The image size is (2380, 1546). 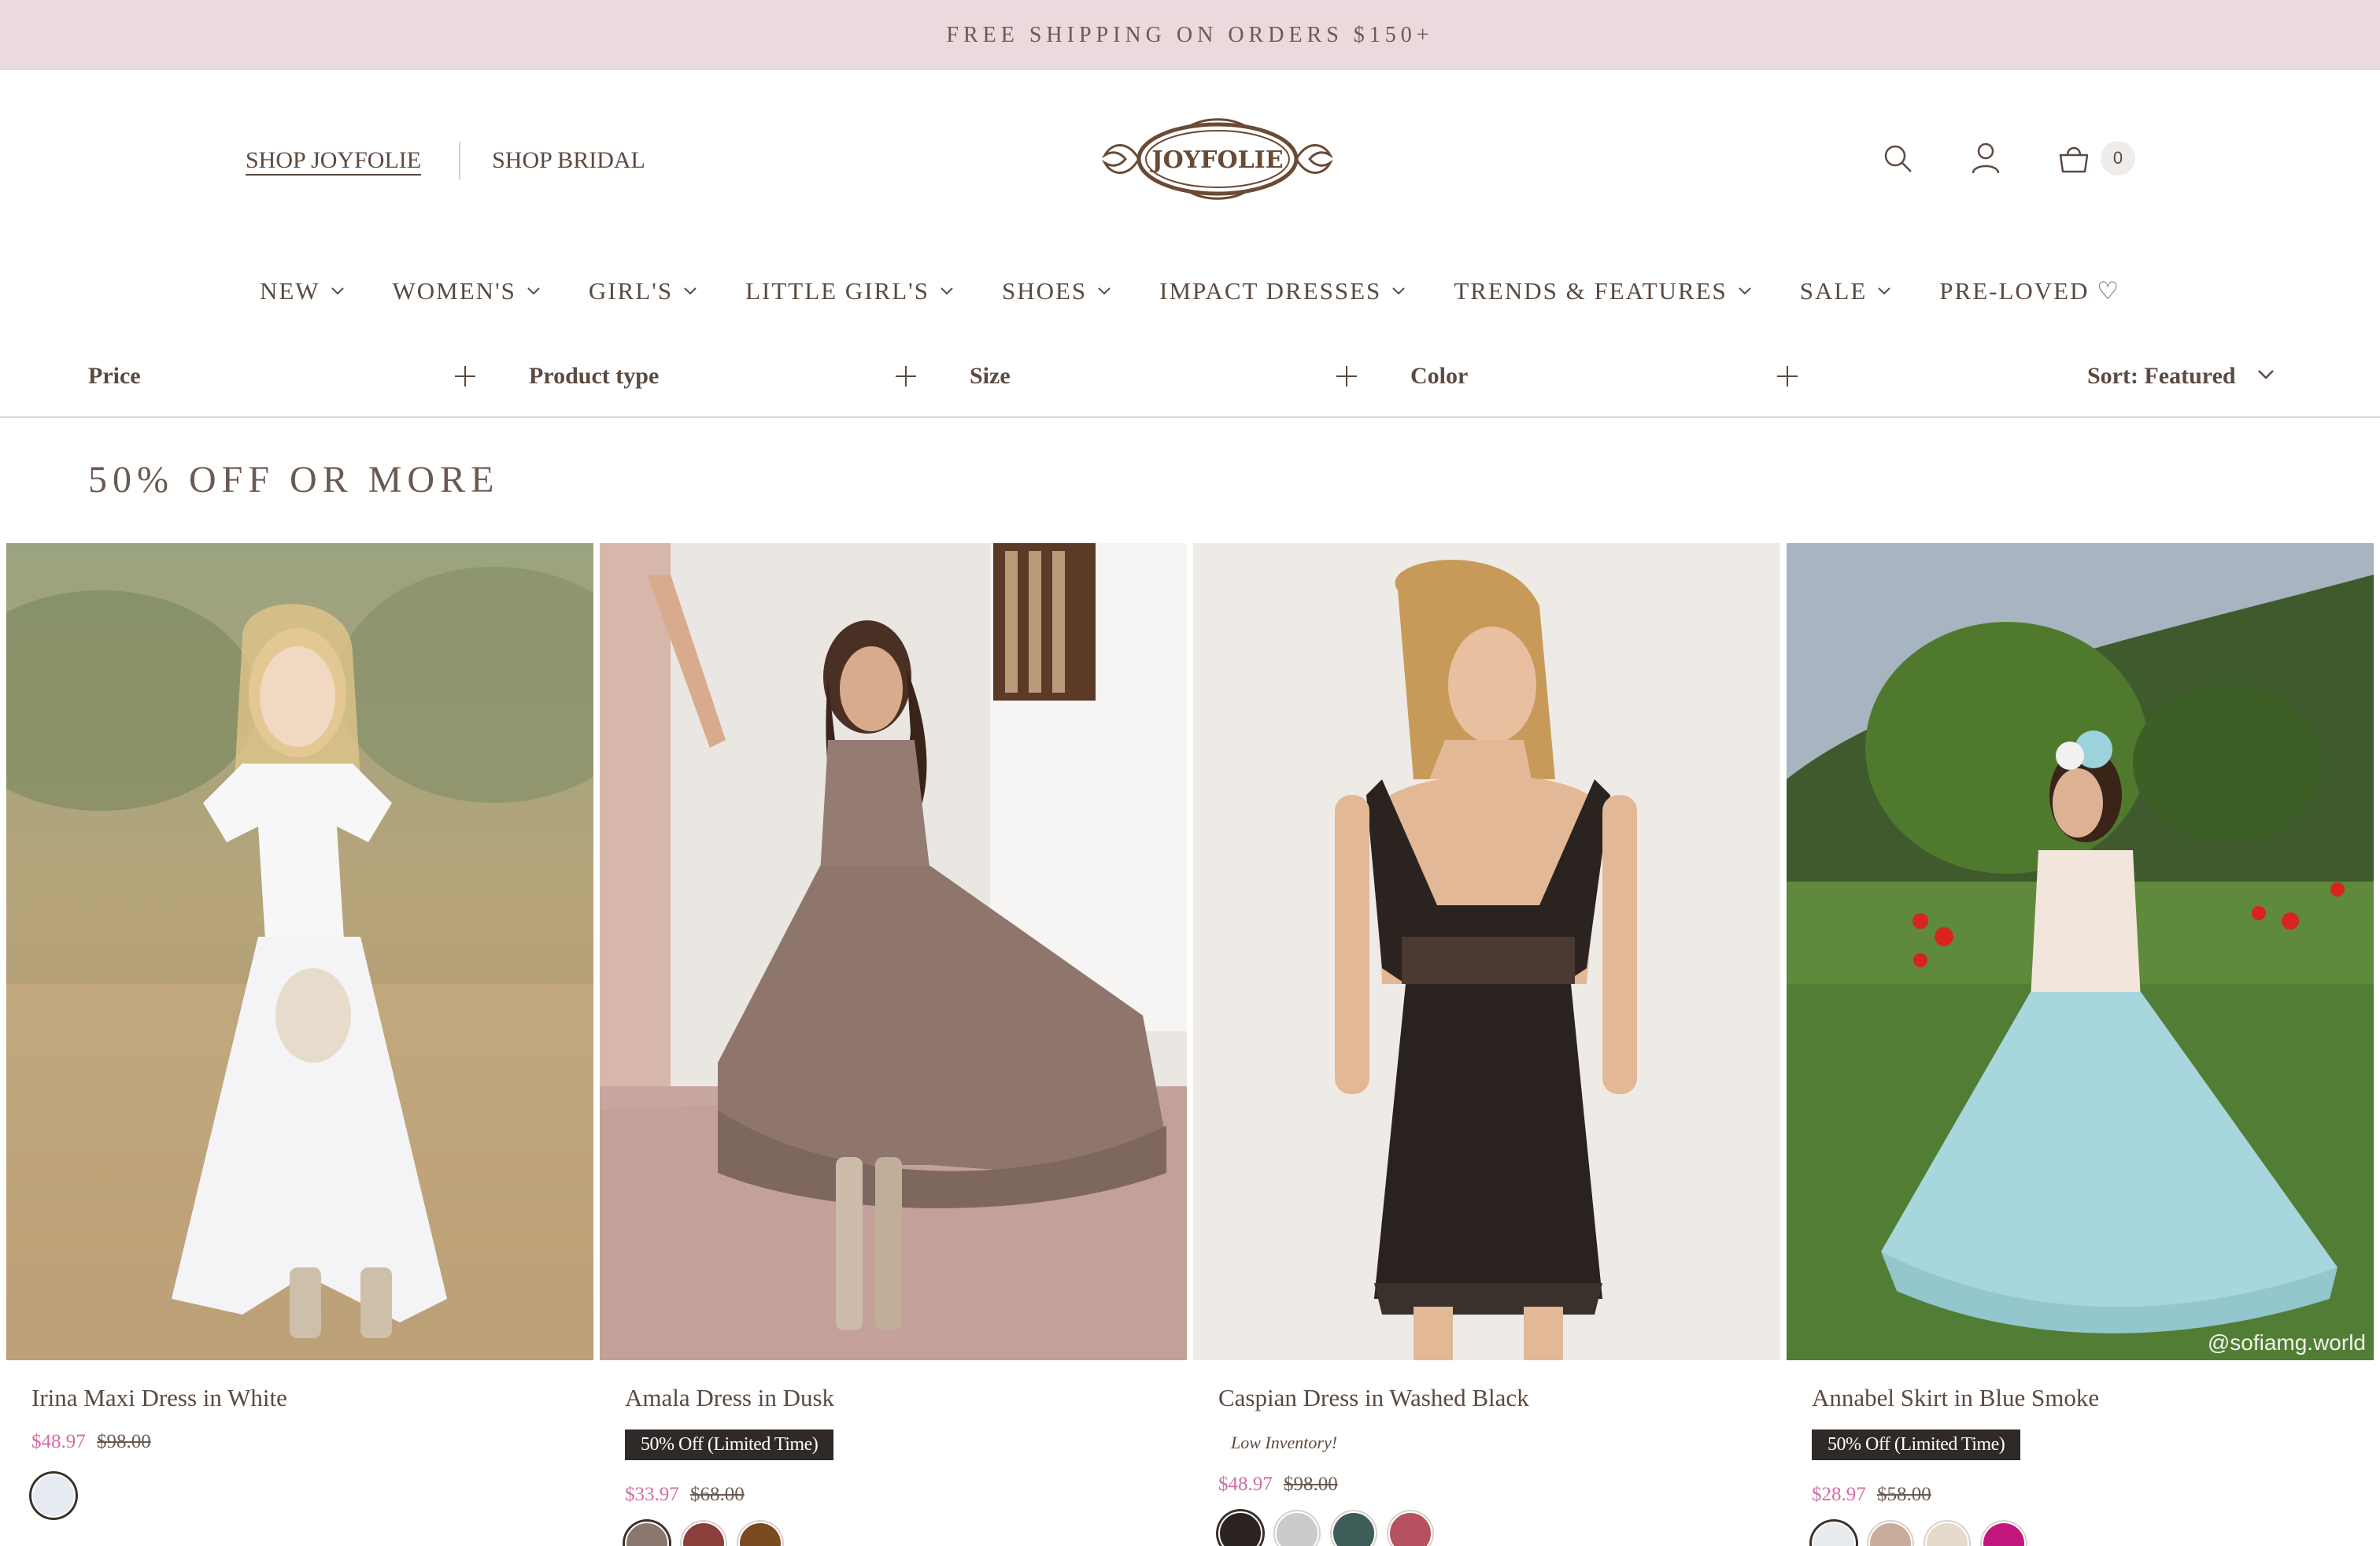 What do you see at coordinates (1898, 158) in the screenshot?
I see `search-icon` at bounding box center [1898, 158].